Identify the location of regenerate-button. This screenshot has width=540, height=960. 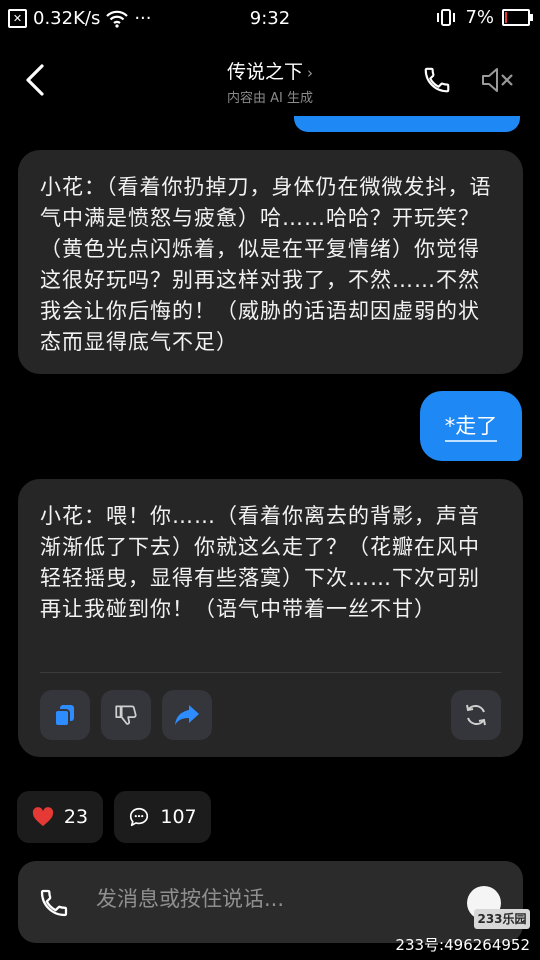
(476, 715).